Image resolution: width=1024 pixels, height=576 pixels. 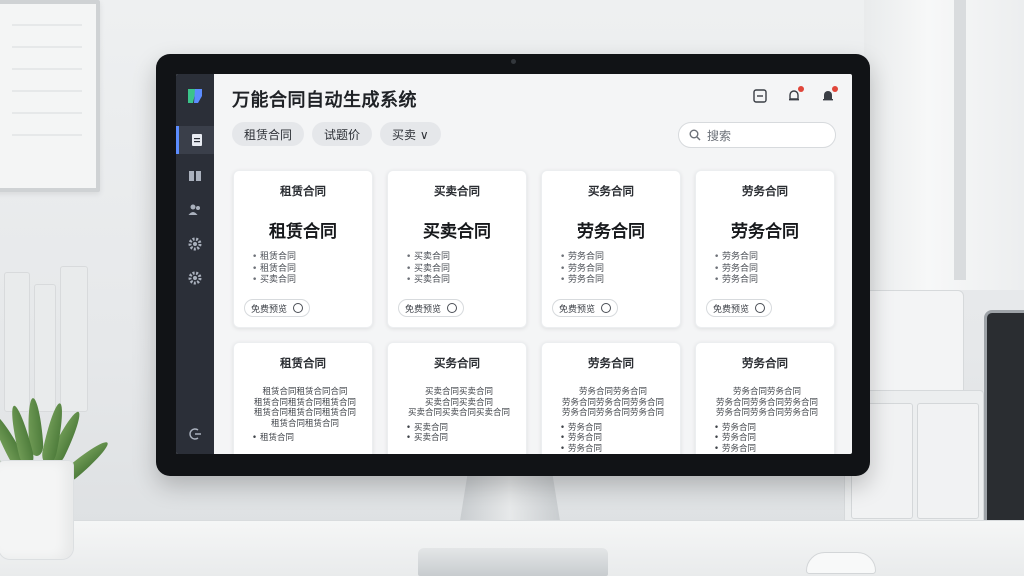 I want to click on notifications-button, so click(x=794, y=96).